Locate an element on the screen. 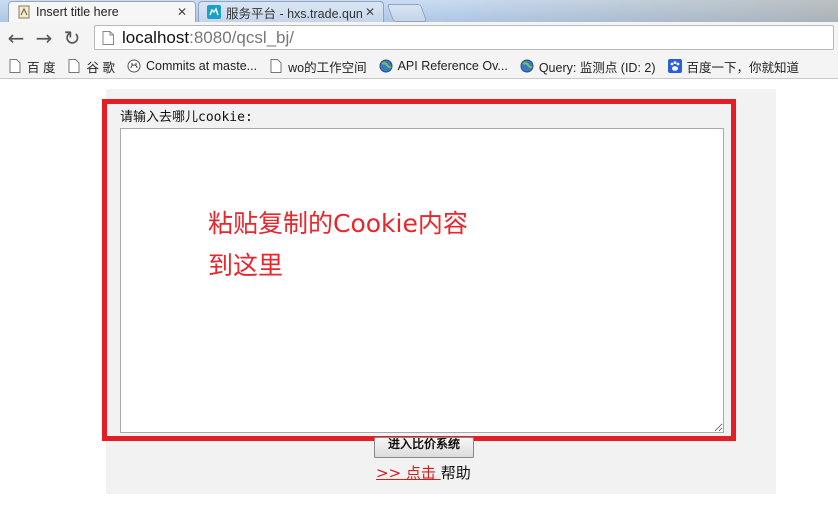 The height and width of the screenshot is (521, 838). url-host: localhost is located at coordinates (156, 37).